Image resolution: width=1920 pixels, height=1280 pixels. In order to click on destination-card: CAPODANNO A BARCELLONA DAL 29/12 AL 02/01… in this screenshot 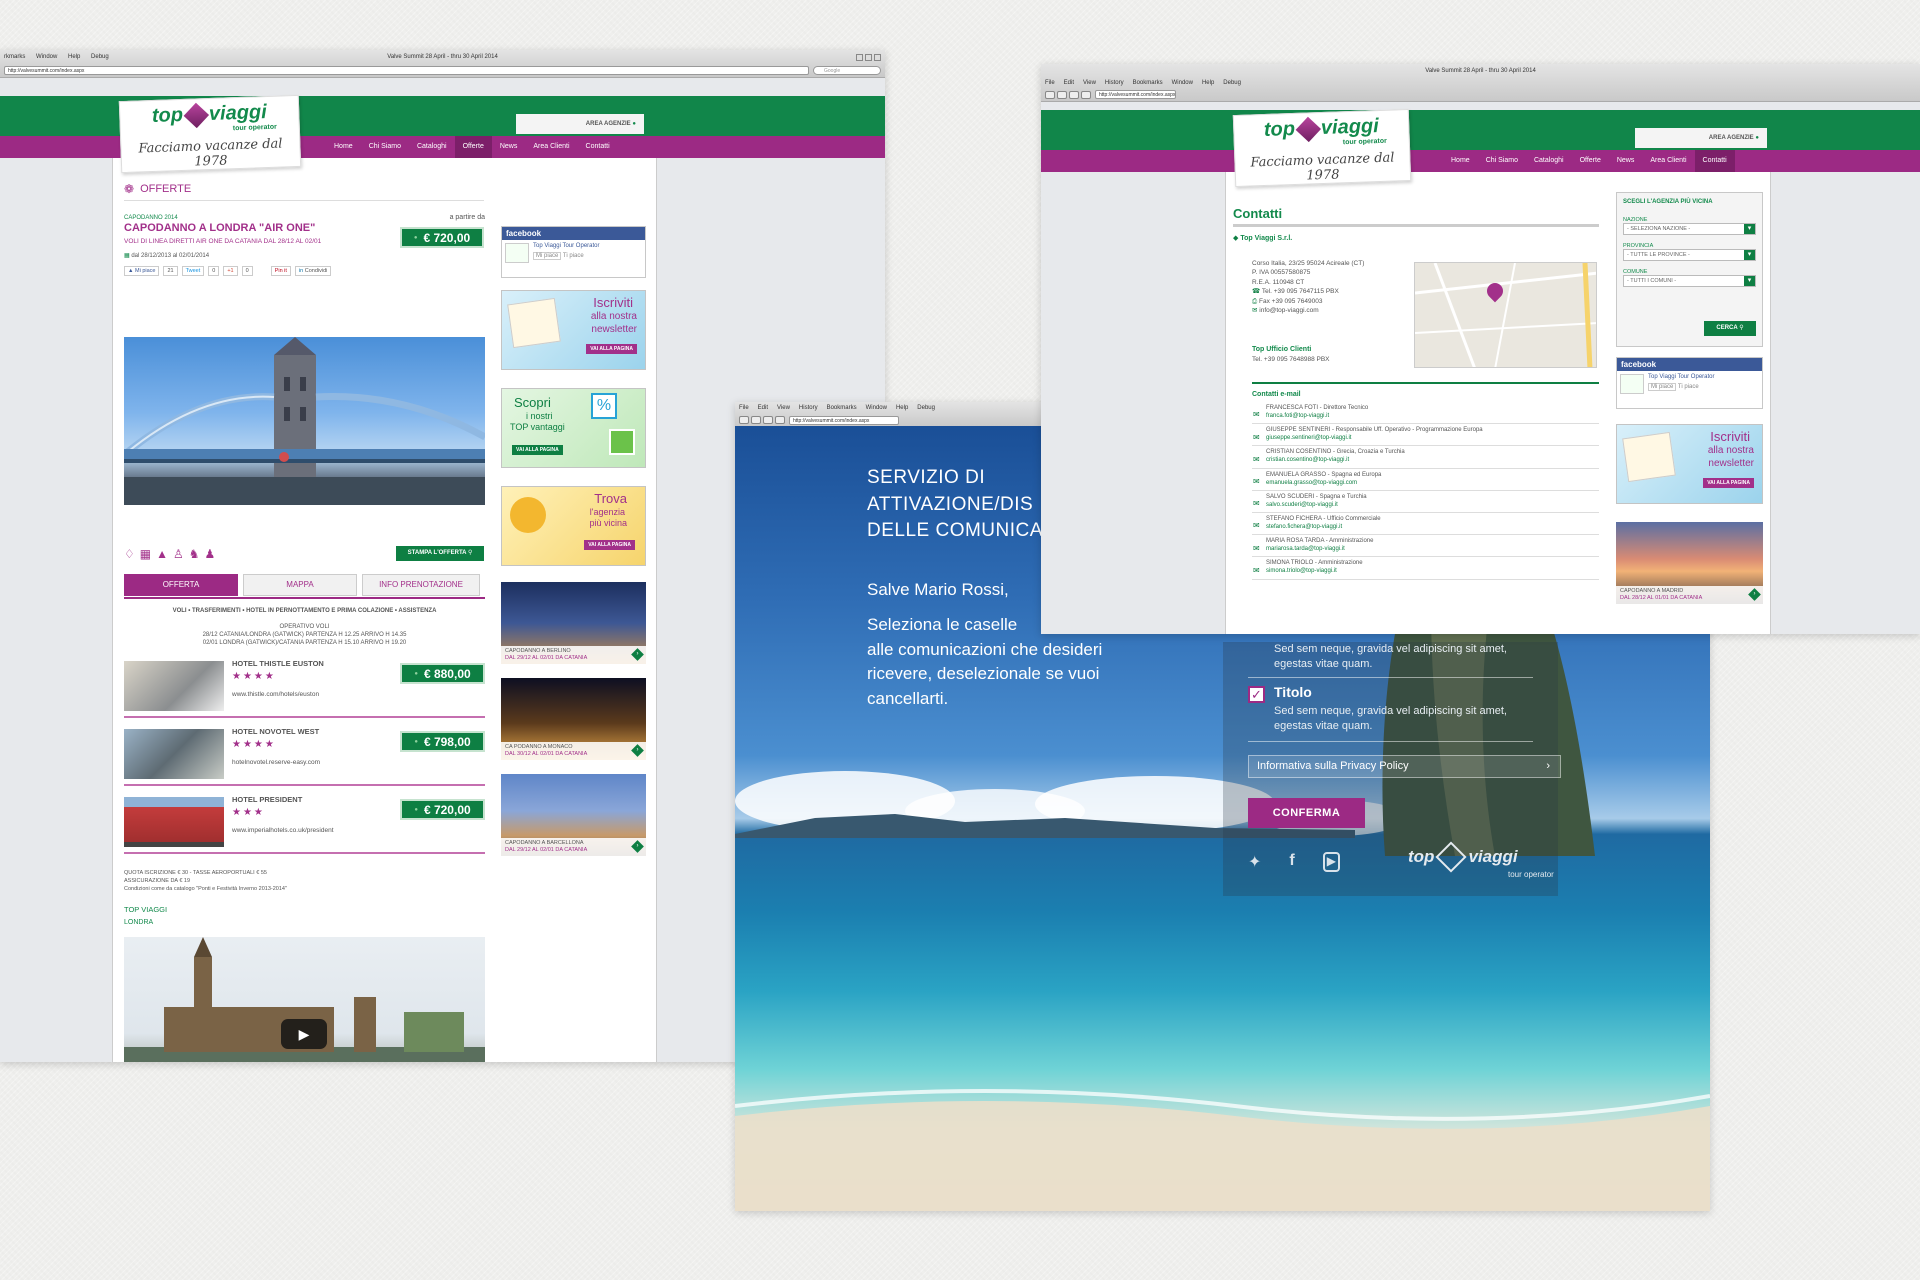, I will do `click(573, 815)`.